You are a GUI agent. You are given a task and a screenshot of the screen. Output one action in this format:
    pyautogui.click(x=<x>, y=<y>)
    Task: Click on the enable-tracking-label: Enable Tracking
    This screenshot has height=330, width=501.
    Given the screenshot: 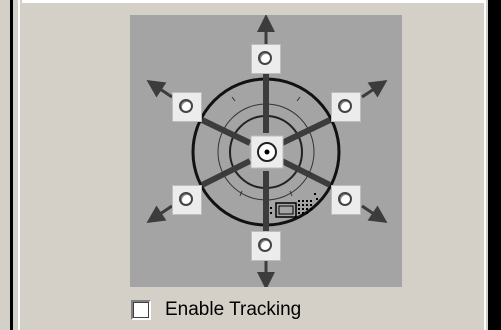 What is the action you would take?
    pyautogui.click(x=233, y=310)
    